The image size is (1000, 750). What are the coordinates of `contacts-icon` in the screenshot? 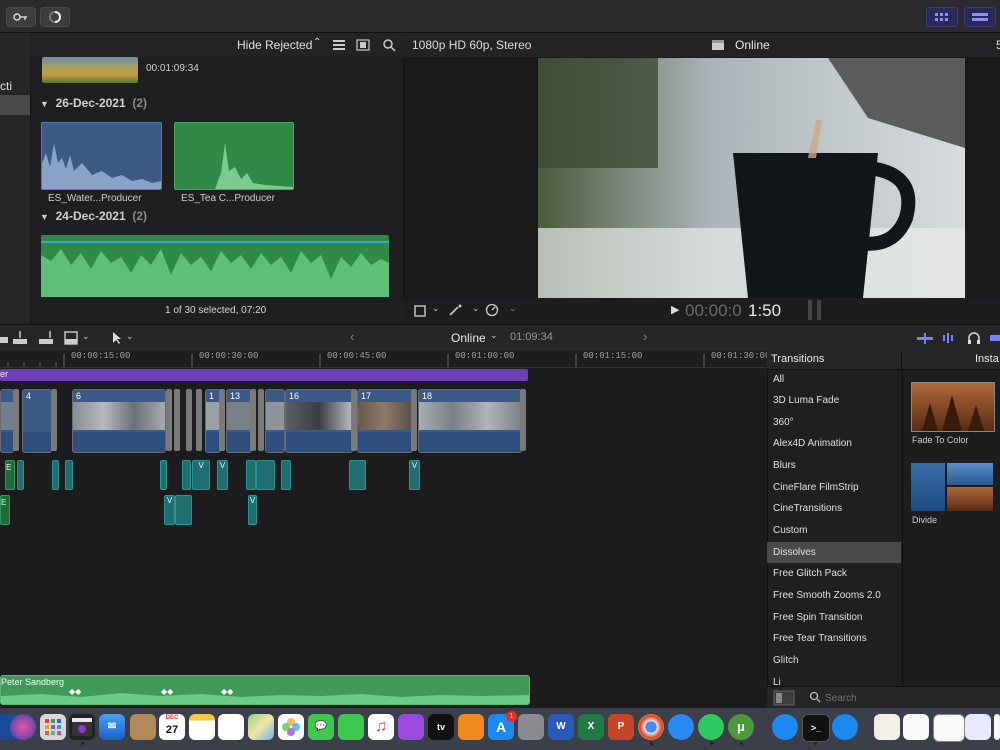 It's located at (143, 727).